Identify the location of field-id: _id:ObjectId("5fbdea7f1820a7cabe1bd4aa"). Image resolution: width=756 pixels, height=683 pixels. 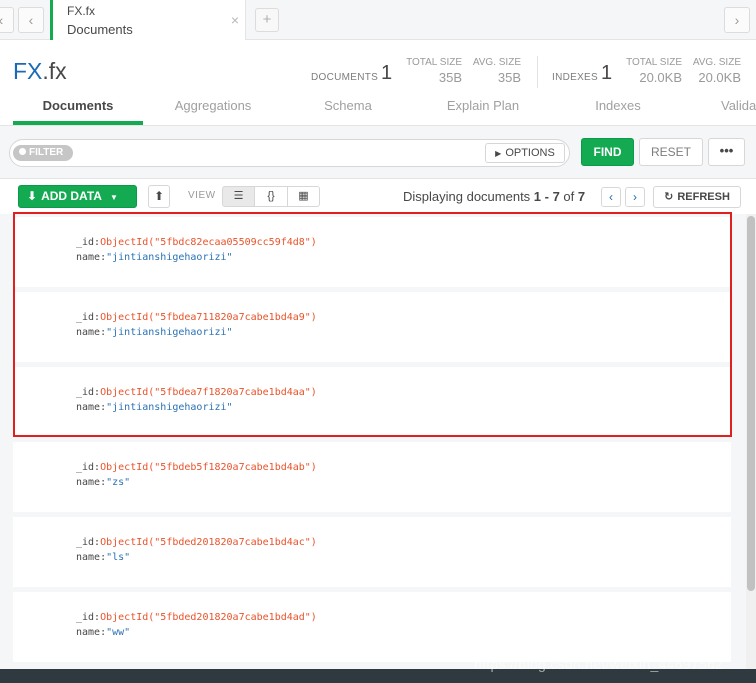
(196, 392).